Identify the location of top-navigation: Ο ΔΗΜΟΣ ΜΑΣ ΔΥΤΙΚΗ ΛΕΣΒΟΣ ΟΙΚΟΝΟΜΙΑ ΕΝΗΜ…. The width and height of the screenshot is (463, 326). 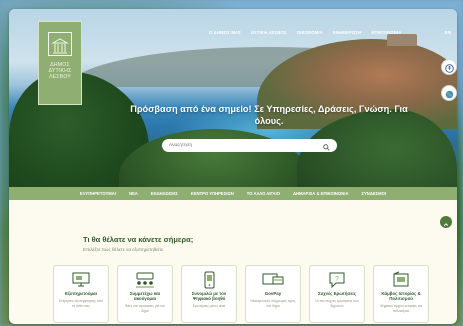
(305, 32).